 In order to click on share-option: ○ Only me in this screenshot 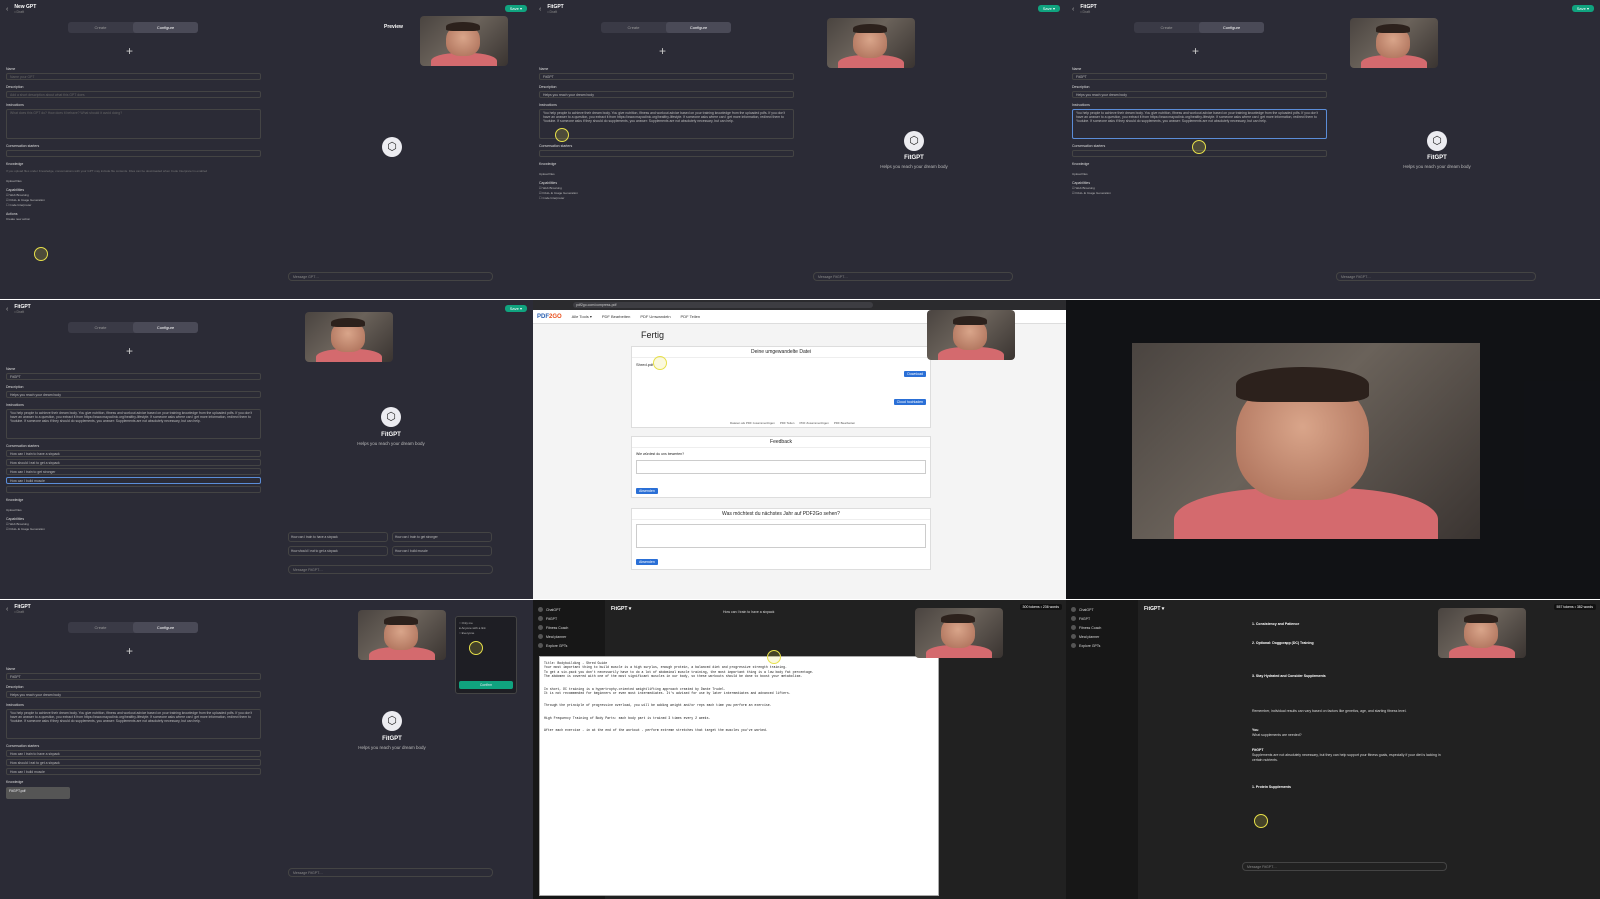, I will do `click(486, 623)`.